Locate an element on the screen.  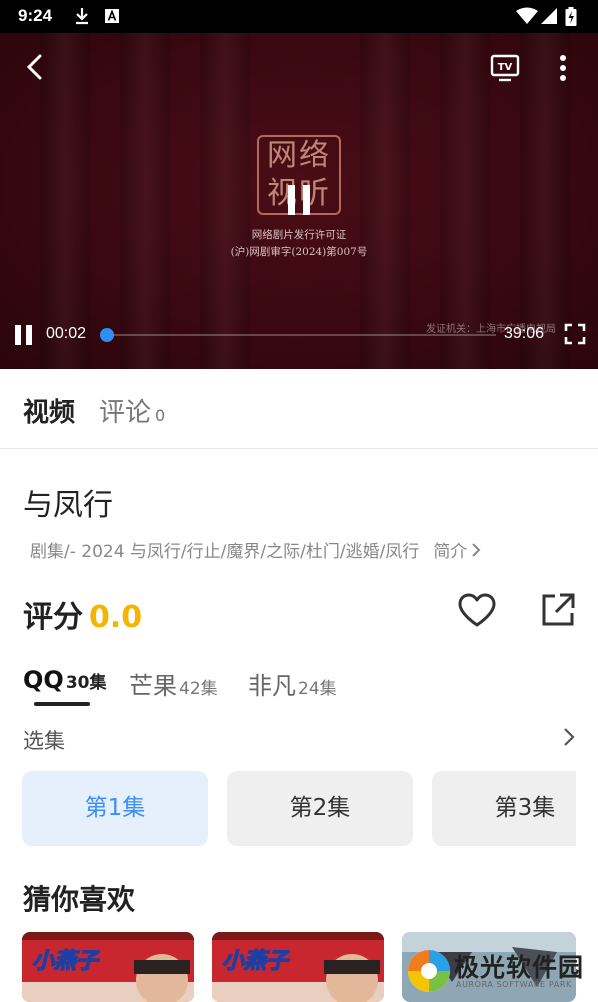
tab-video: 视频 is located at coordinates (49, 410).